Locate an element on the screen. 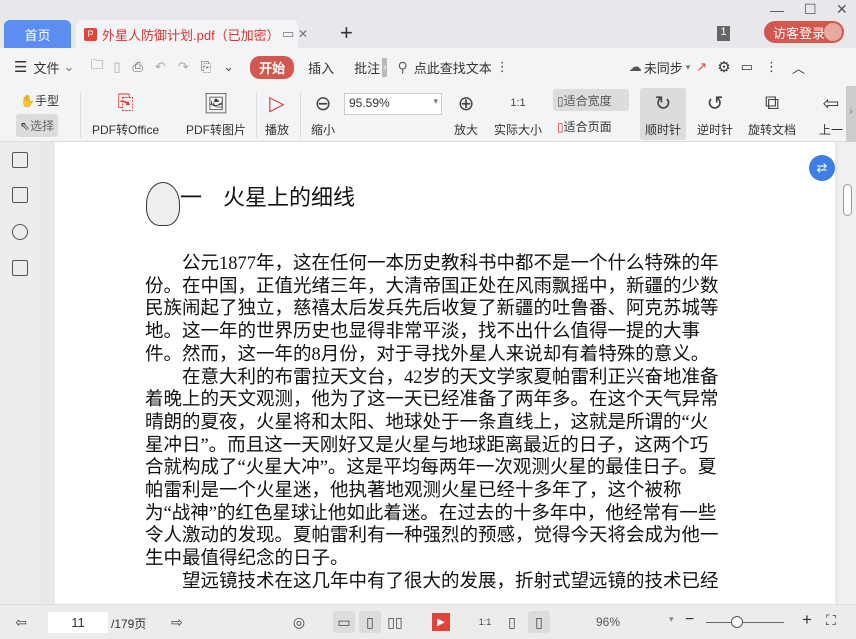 Image resolution: width=856 pixels, height=639 pixels. search-input: 点此查找文本 is located at coordinates (453, 67).